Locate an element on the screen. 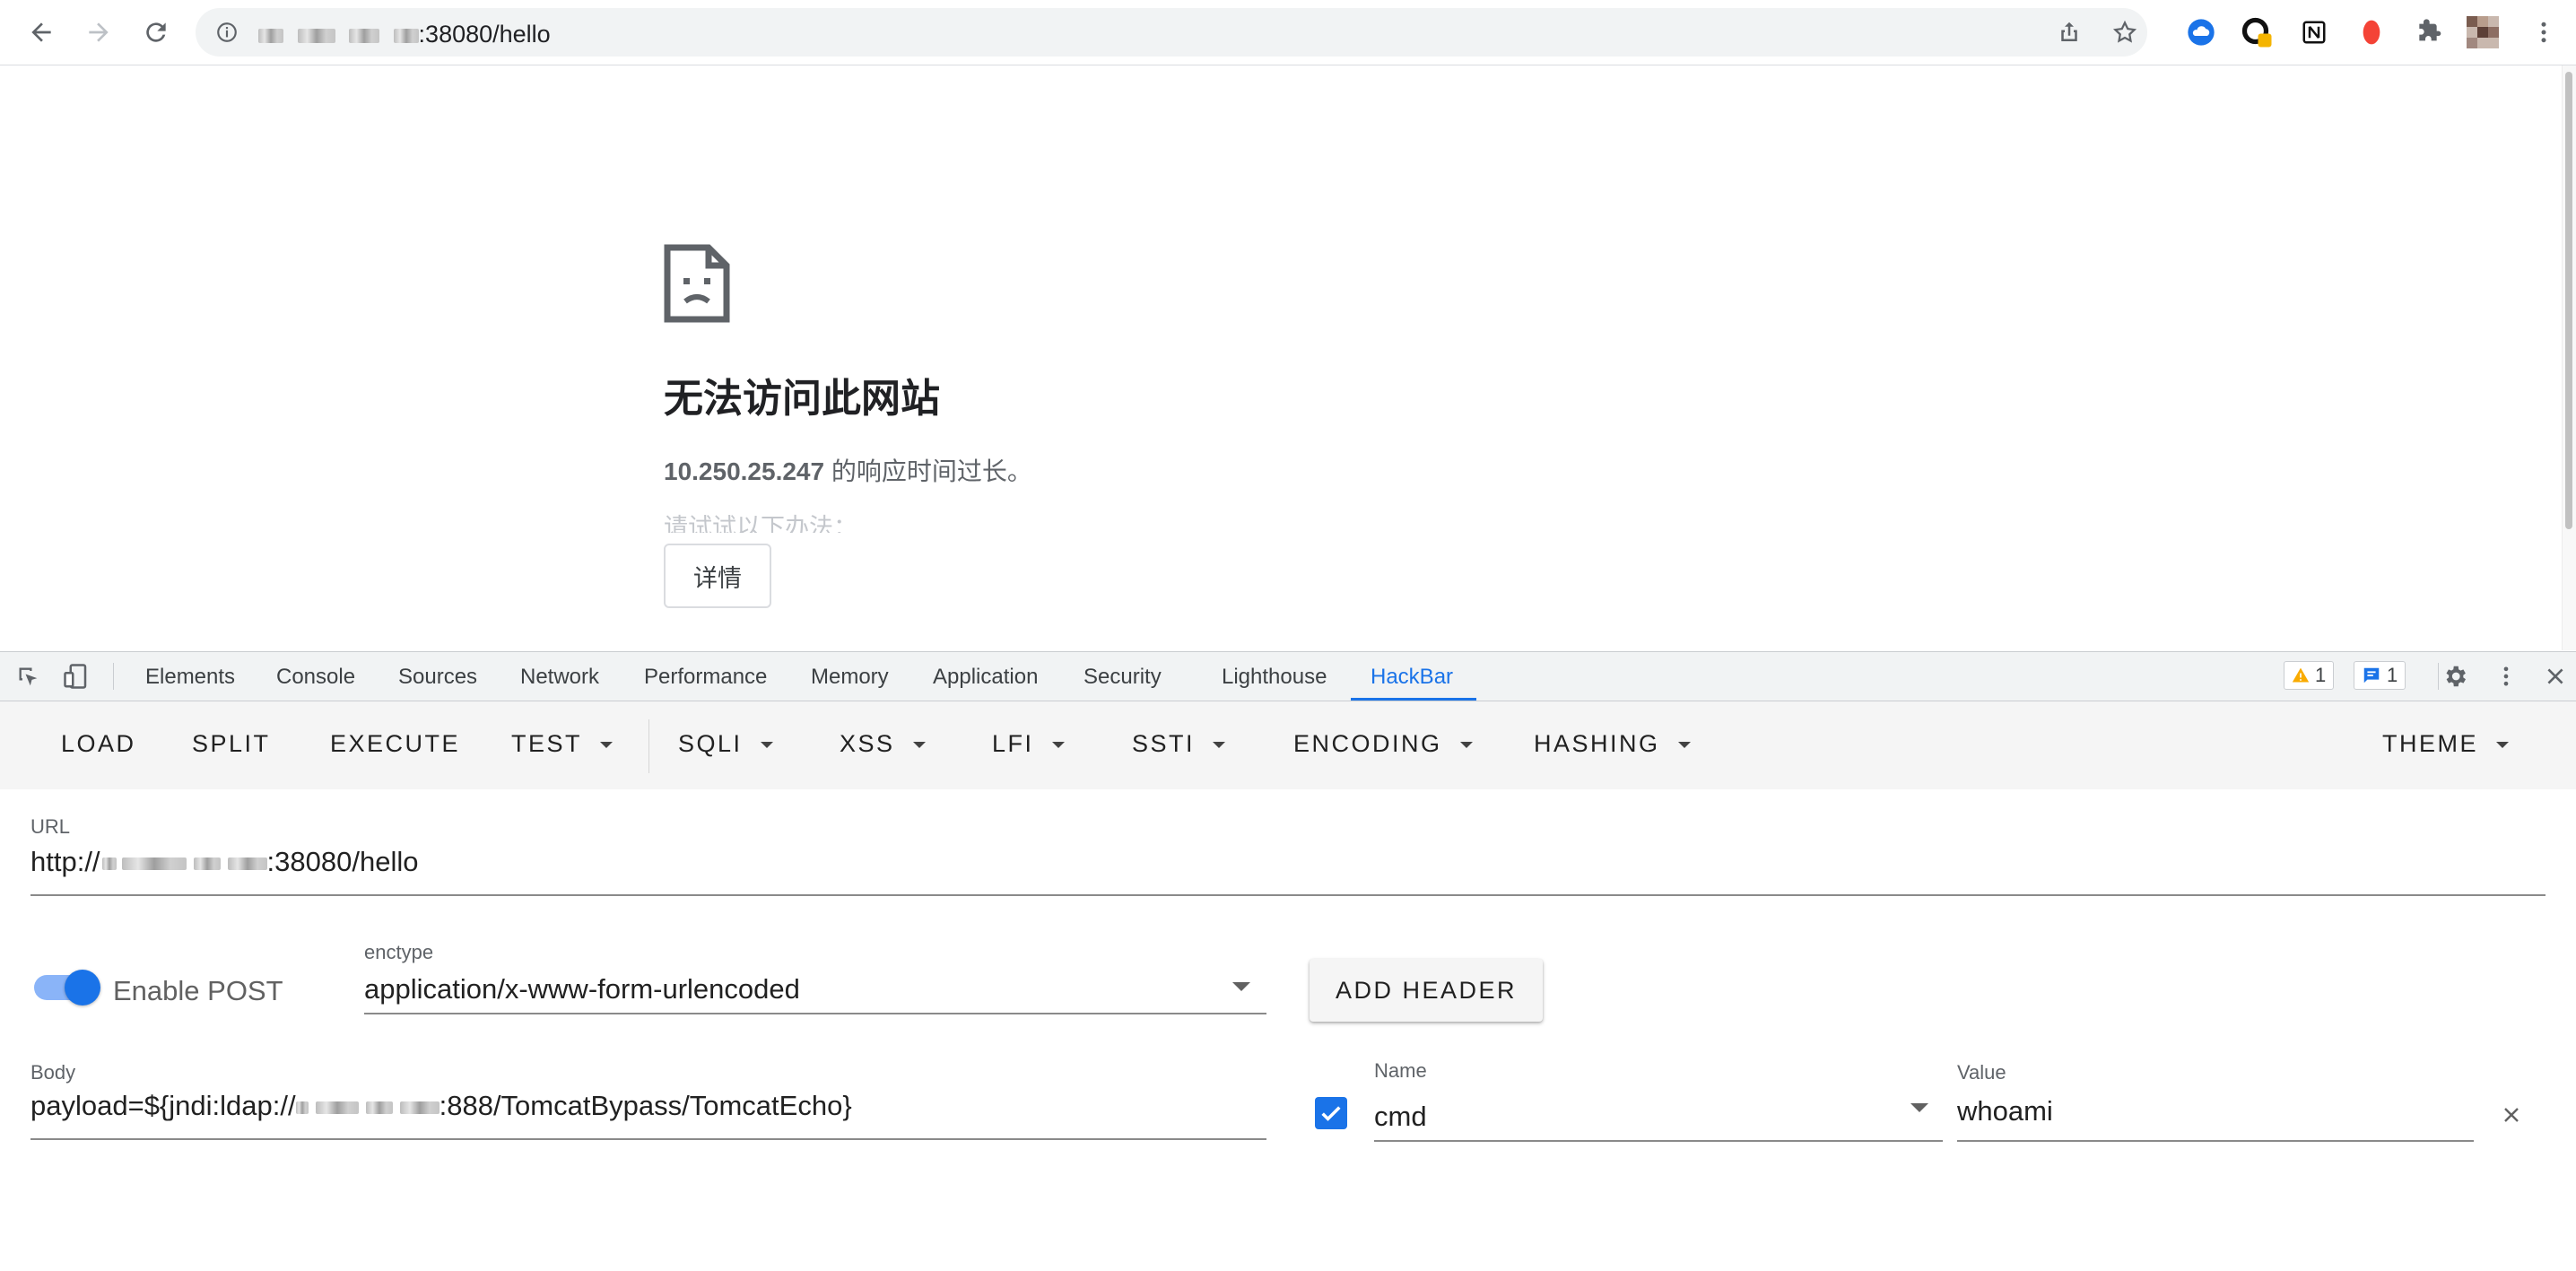 The height and width of the screenshot is (1271, 2576). tab-network: Network is located at coordinates (559, 677).